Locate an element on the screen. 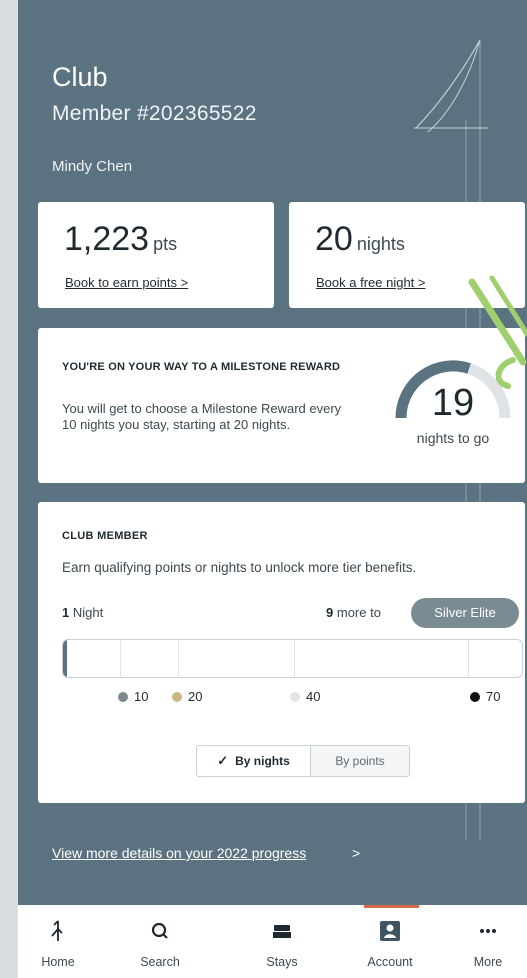 This screenshot has width=527, height=978. by-nights-toggle: ✓ By nights is located at coordinates (254, 761).